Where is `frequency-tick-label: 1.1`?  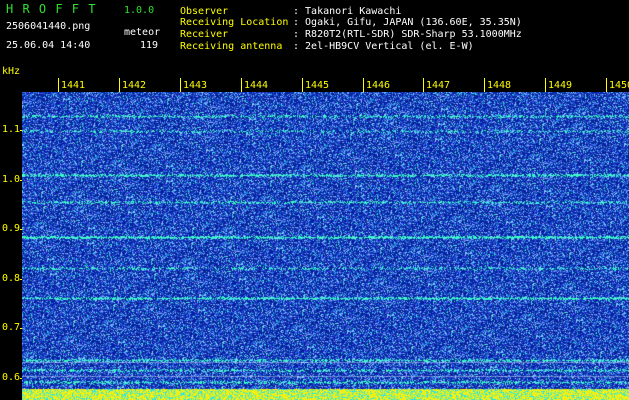
frequency-tick-label: 1.1 is located at coordinates (11, 129).